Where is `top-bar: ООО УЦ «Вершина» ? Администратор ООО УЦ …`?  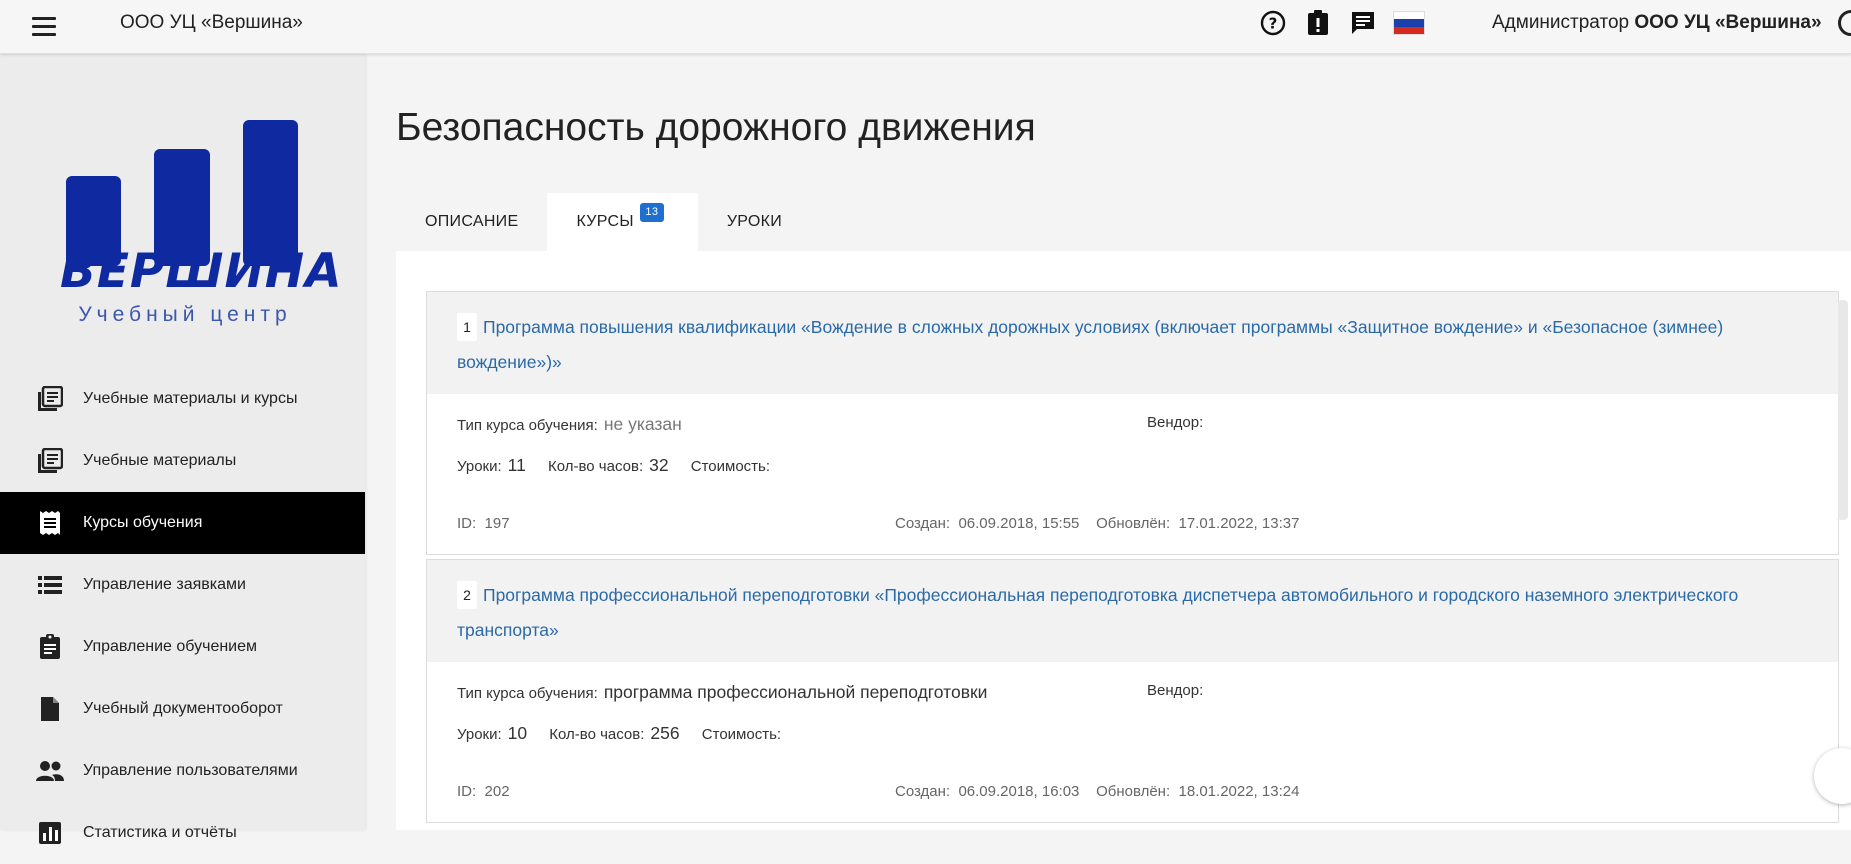 top-bar: ООО УЦ «Вершина» ? Администратор ООО УЦ … is located at coordinates (925, 27).